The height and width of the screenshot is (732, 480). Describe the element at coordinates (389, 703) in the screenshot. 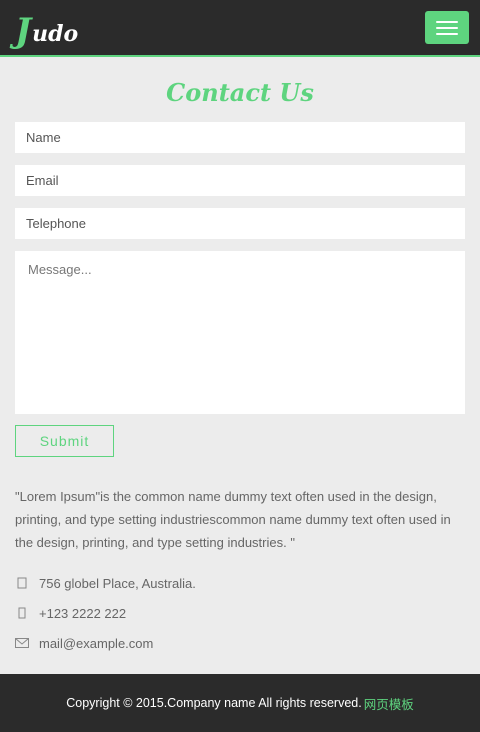

I see `footer-link: 网页模板` at that location.